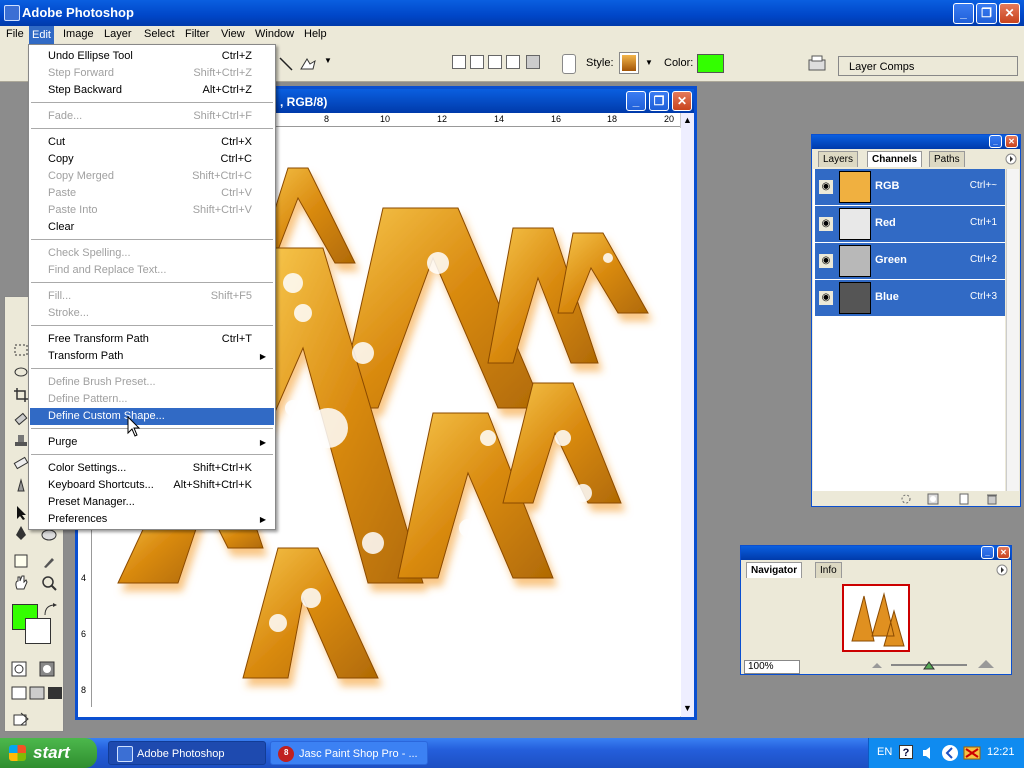 The image size is (1024, 768). What do you see at coordinates (533, 62) in the screenshot?
I see `exclude-shape-button` at bounding box center [533, 62].